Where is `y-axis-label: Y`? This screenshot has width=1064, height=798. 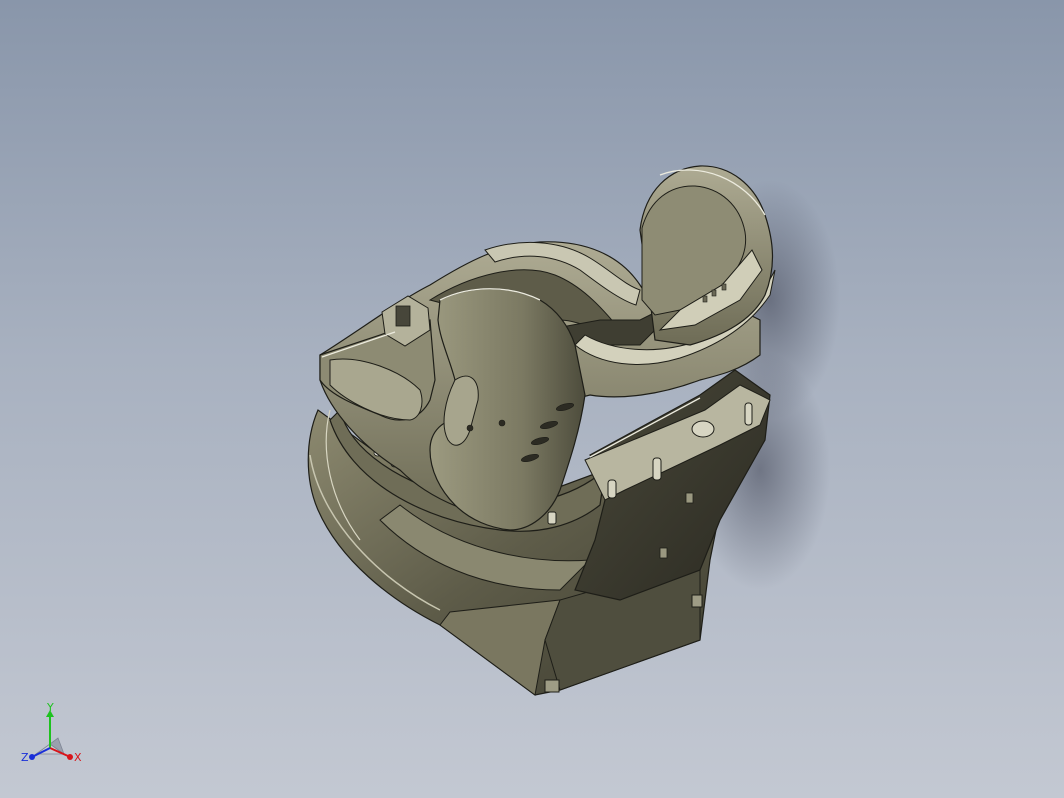 y-axis-label: Y is located at coordinates (50, 708).